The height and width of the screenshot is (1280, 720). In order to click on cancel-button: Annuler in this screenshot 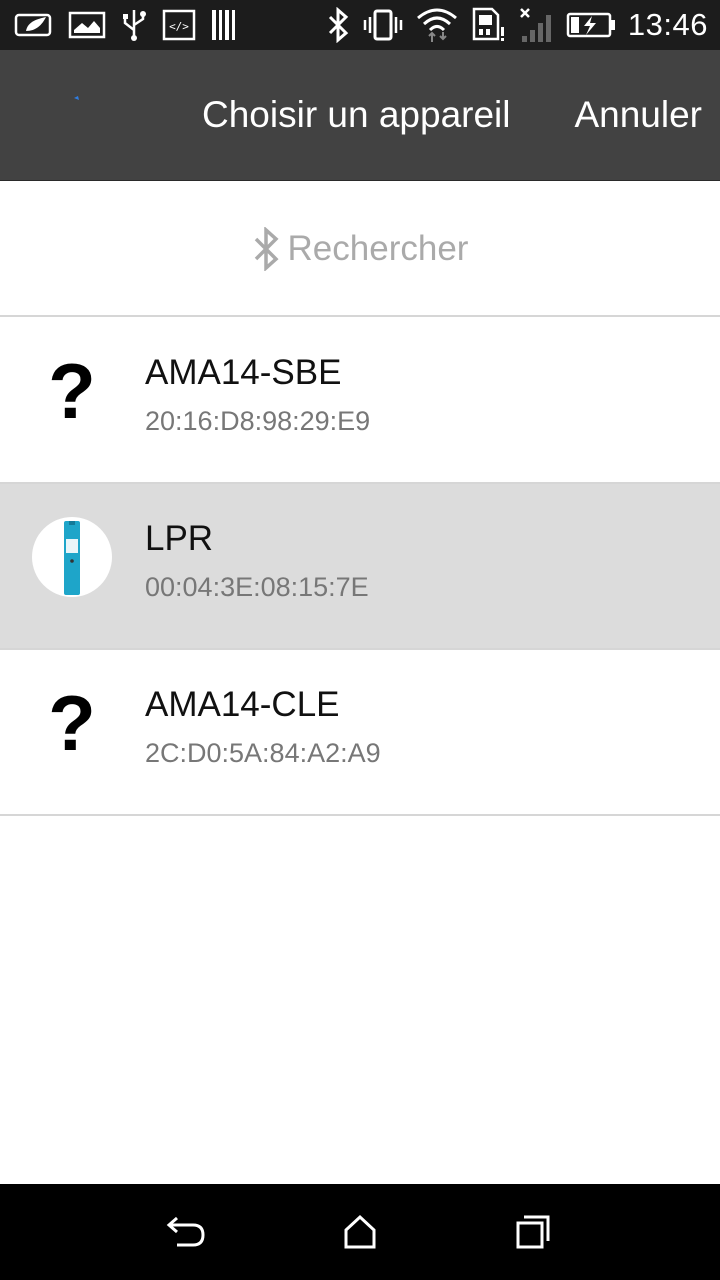, I will do `click(638, 115)`.